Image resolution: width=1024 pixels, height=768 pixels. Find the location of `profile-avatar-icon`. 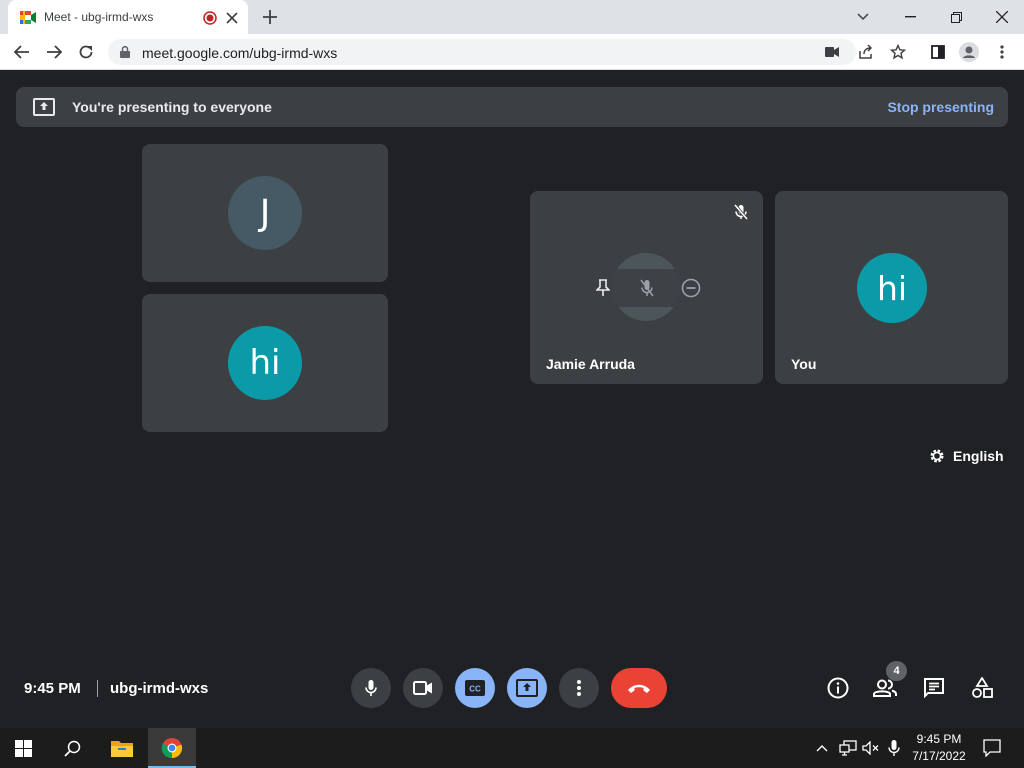

profile-avatar-icon is located at coordinates (969, 52).